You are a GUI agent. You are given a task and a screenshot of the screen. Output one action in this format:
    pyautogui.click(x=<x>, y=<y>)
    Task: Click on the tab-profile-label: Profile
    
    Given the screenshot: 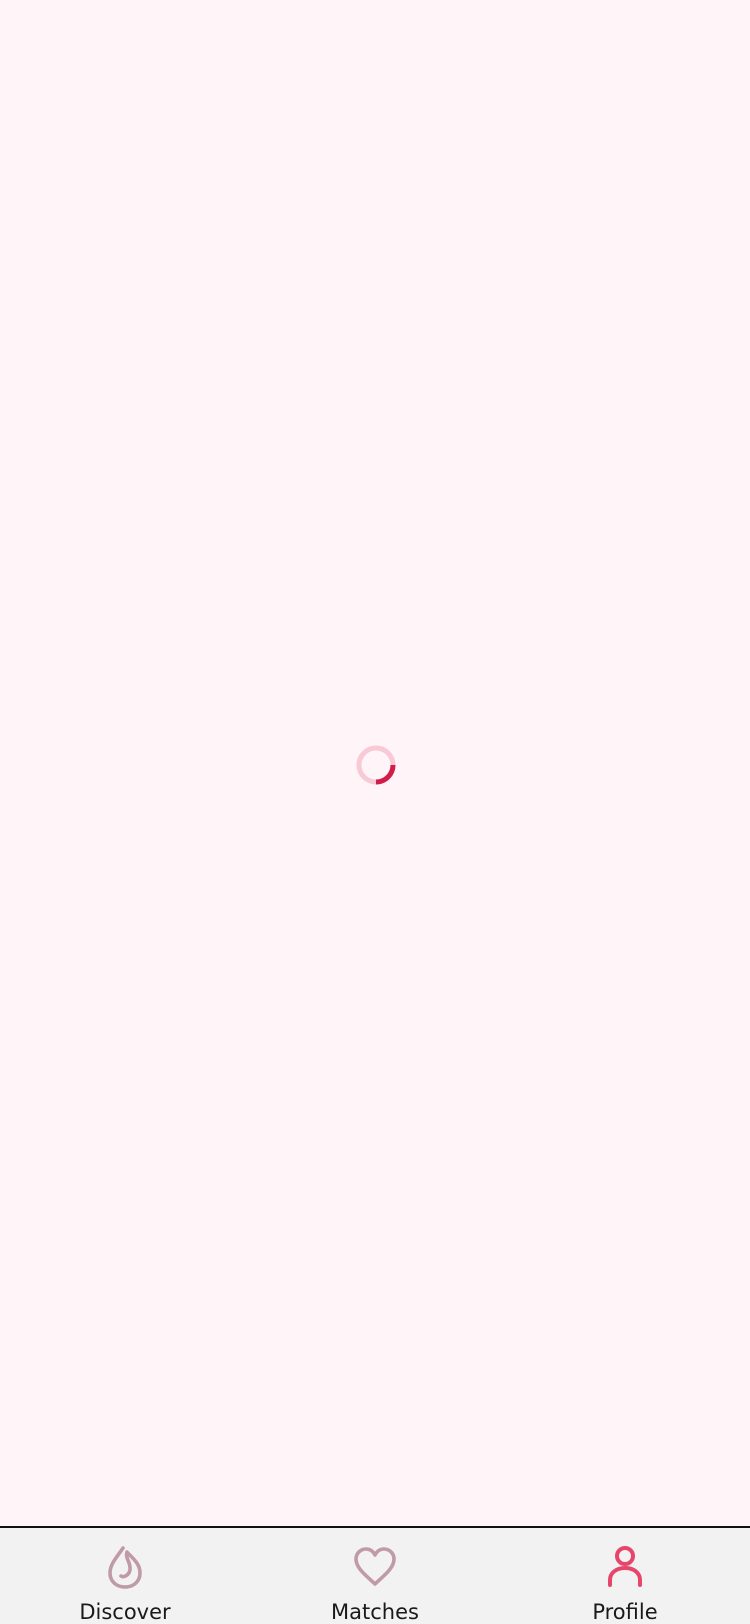 What is the action you would take?
    pyautogui.click(x=625, y=1612)
    